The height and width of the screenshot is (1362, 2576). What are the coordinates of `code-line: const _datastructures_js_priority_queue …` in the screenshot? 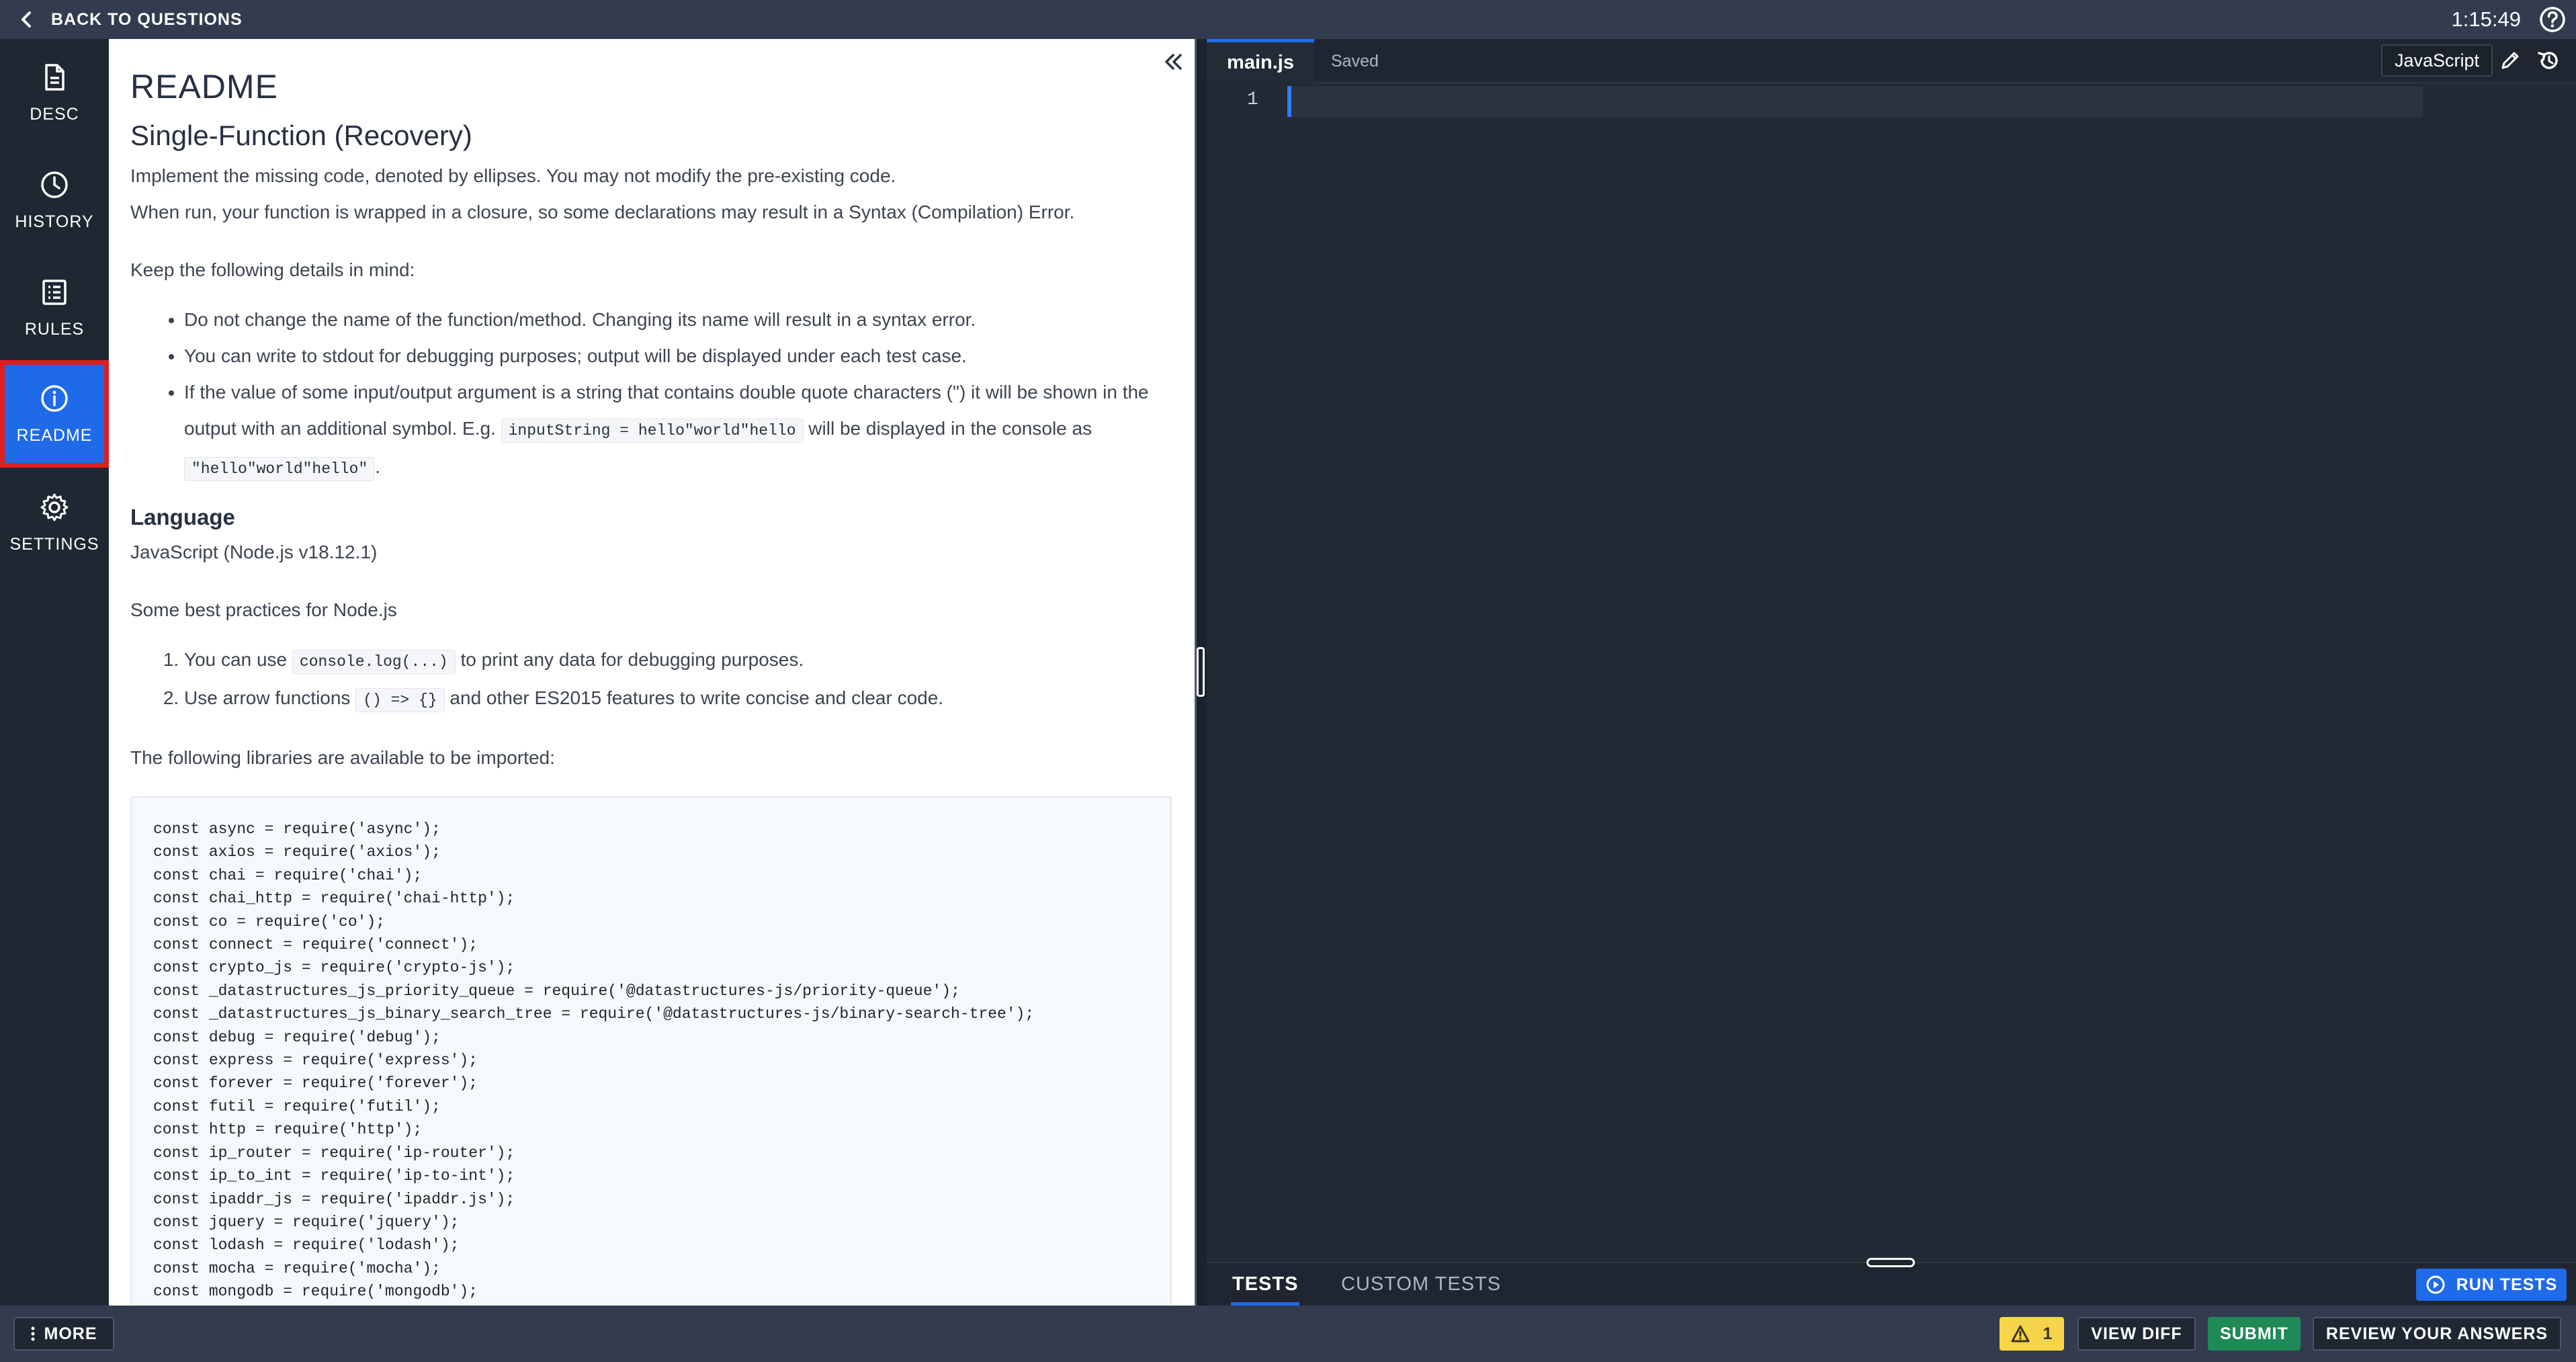 It's located at (556, 991).